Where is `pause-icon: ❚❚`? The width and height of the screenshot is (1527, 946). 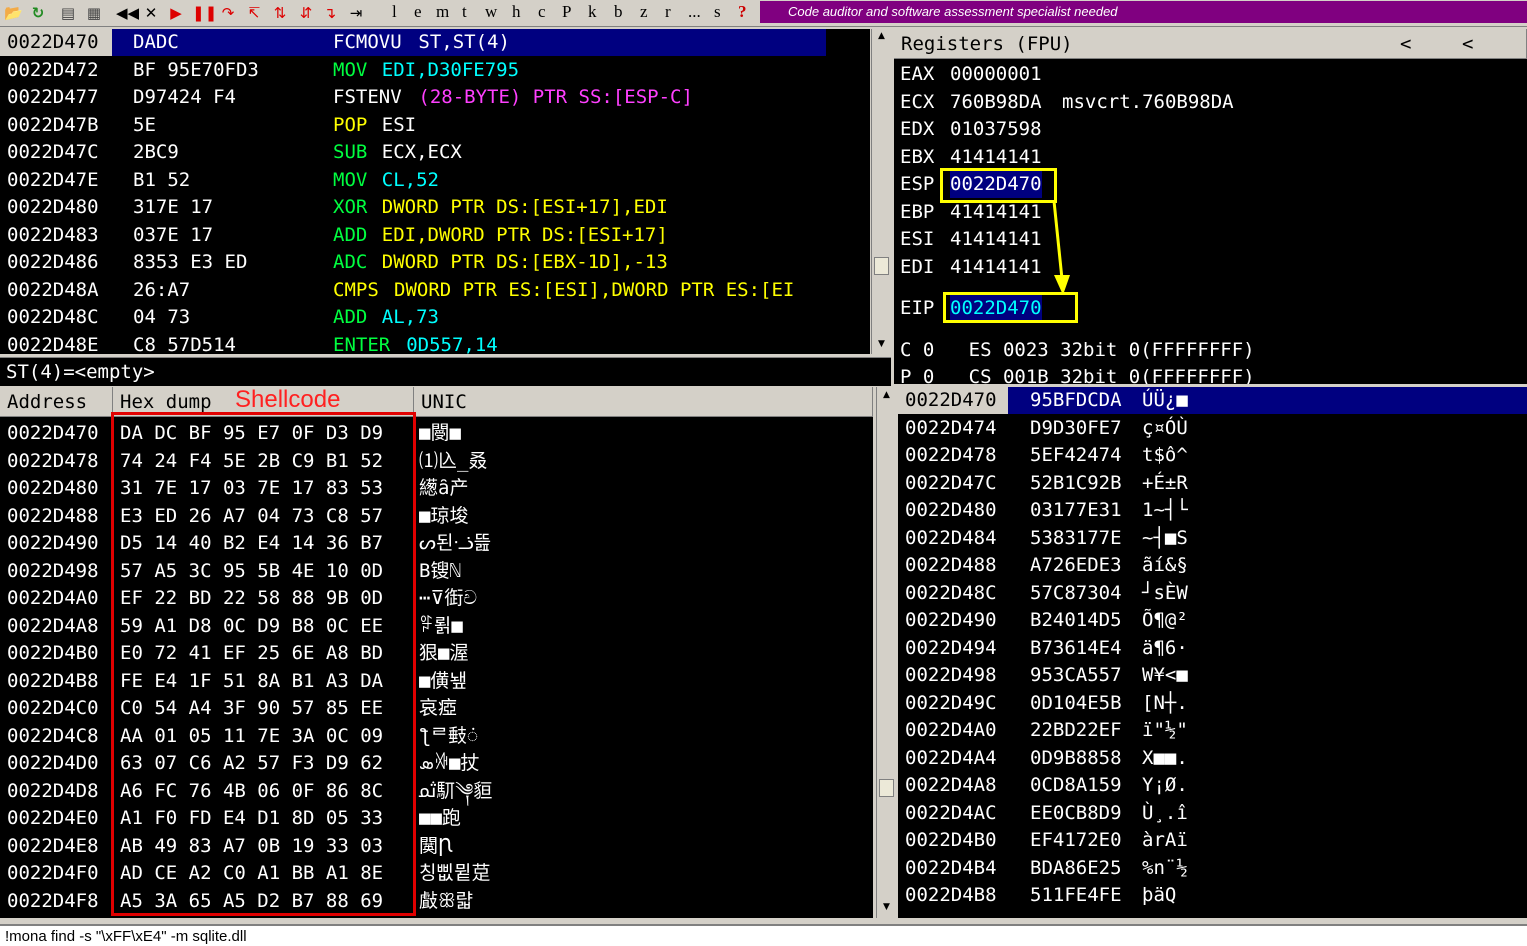 pause-icon: ❚❚ is located at coordinates (204, 13).